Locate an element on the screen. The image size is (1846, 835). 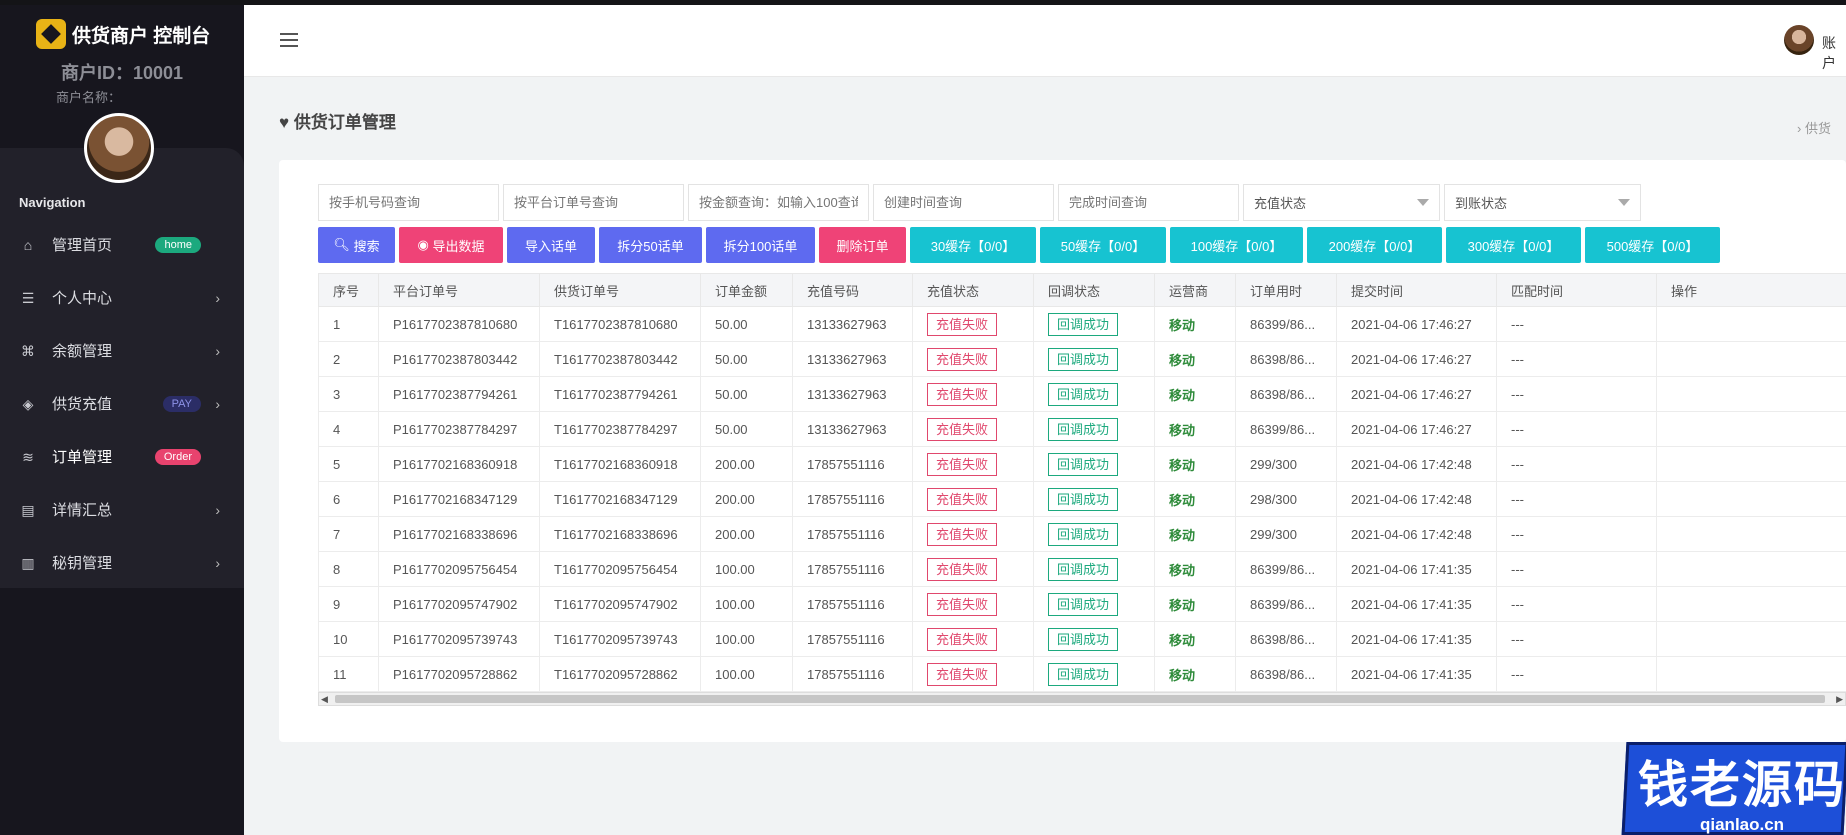
col-header: 充值状态 is located at coordinates (973, 290).